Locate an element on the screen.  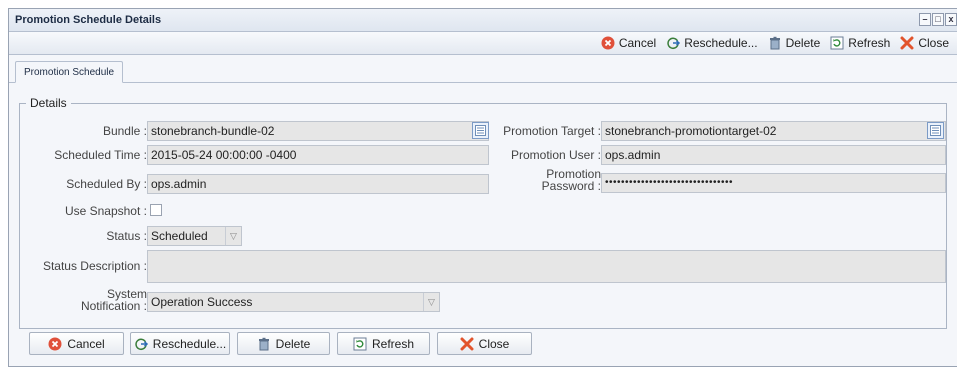
use-snapshot-checkbox is located at coordinates (156, 210).